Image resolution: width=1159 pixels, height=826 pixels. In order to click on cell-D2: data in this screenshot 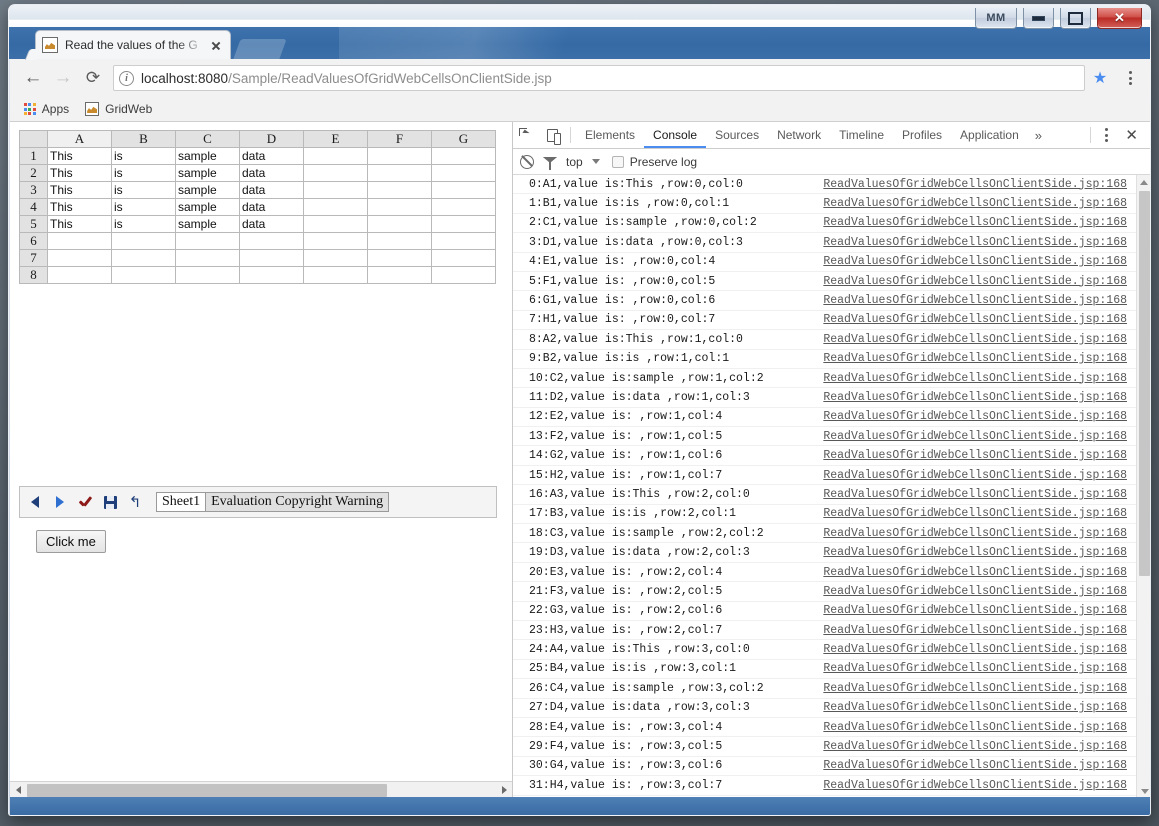, I will do `click(271, 173)`.